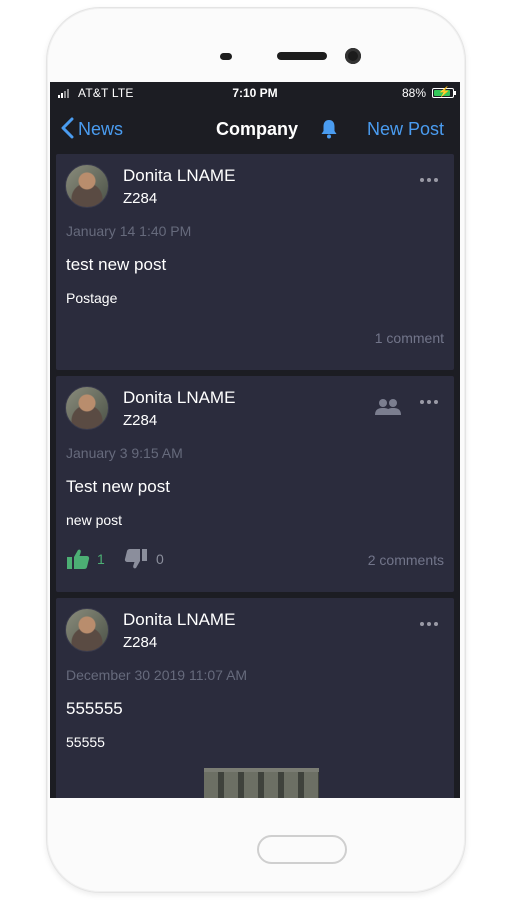 Image resolution: width=508 pixels, height=900 pixels. I want to click on post-body: 55555, so click(85, 742).